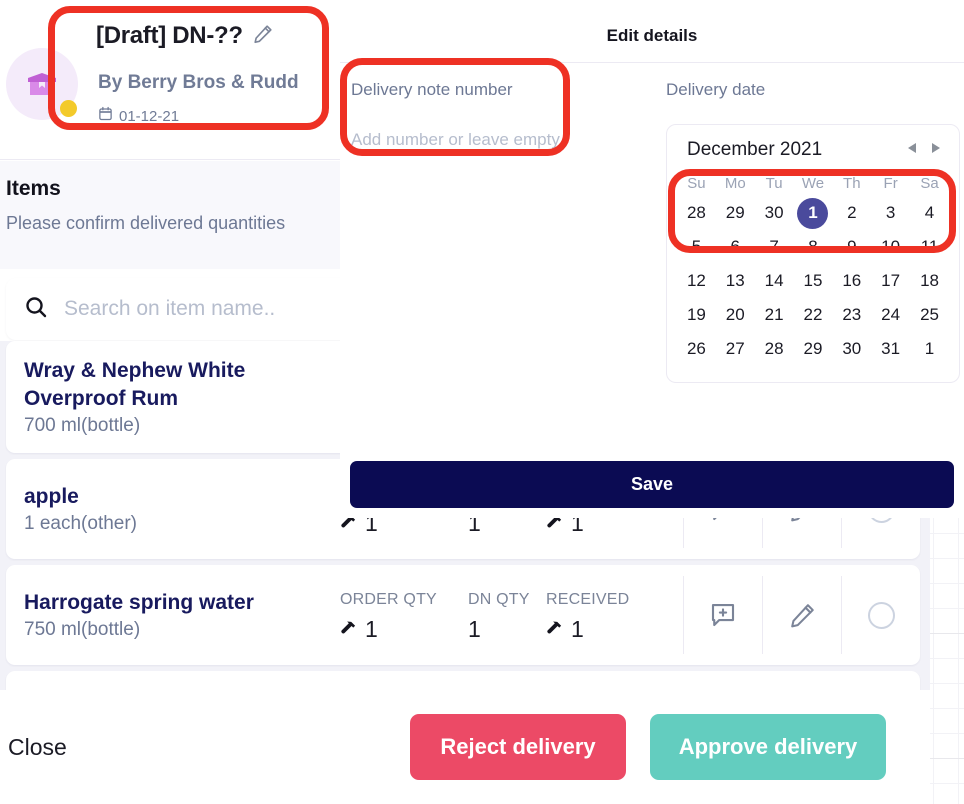 The image size is (964, 804). I want to click on calendar-day: 31, so click(890, 349).